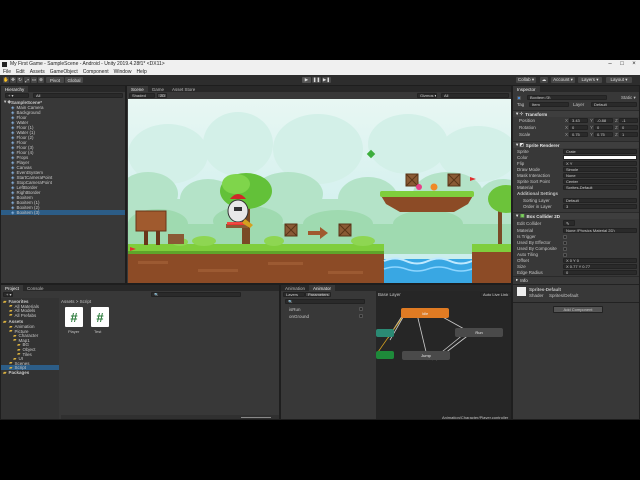 This screenshot has width=640, height=480. Describe the element at coordinates (385, 355) in the screenshot. I see `entry-node` at that location.